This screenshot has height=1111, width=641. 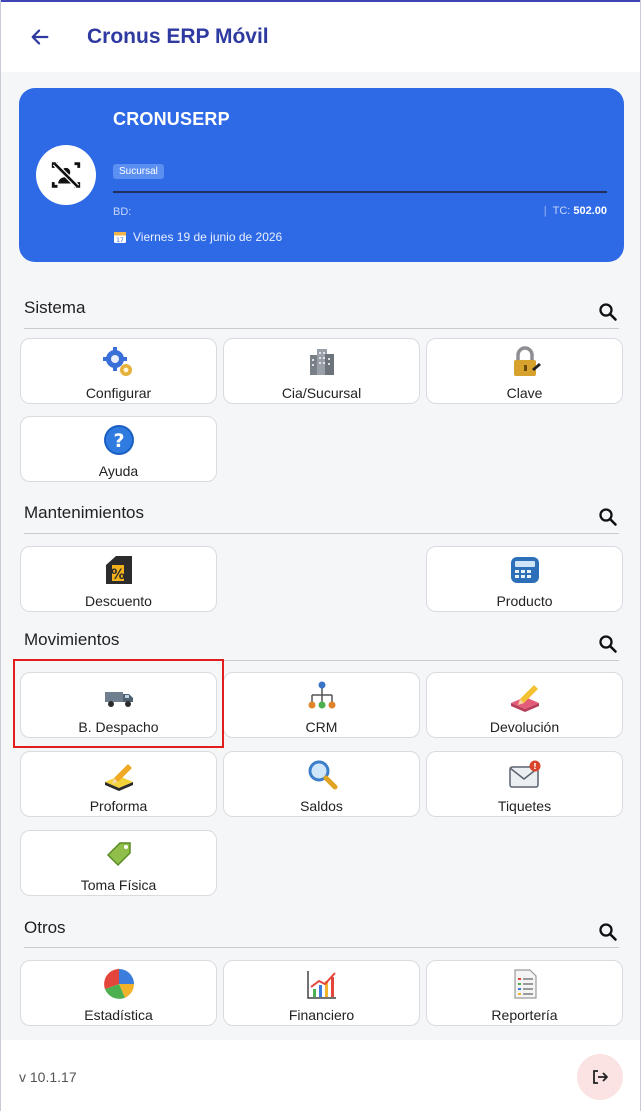 I want to click on tc-value: 502.00, so click(x=590, y=211).